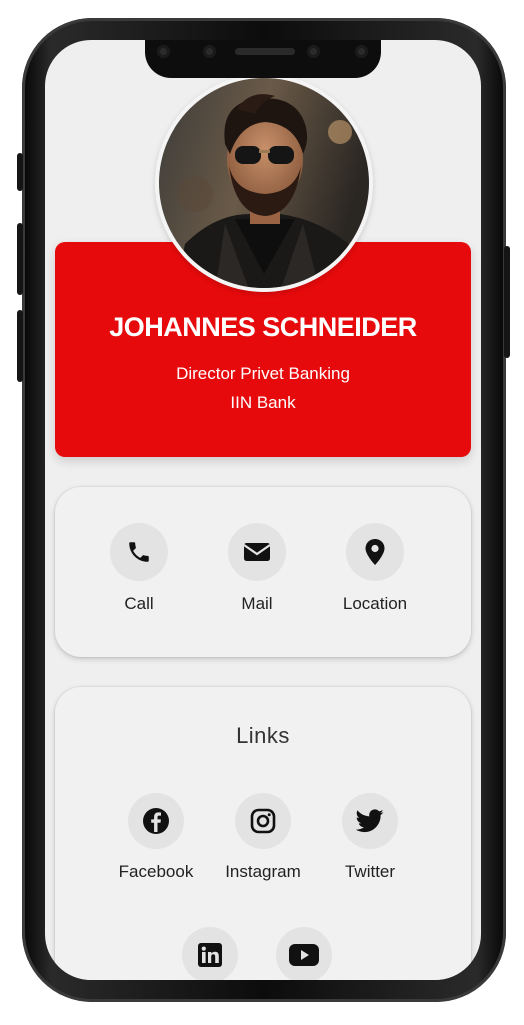  I want to click on linkedin-icon, so click(210, 953).